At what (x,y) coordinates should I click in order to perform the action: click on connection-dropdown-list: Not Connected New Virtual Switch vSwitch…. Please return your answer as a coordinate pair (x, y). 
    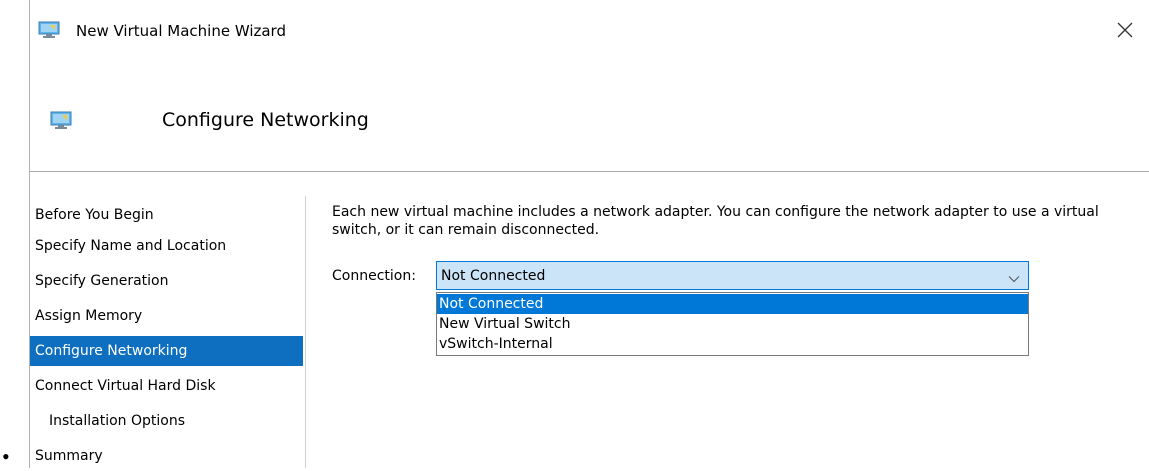
    Looking at the image, I should click on (732, 324).